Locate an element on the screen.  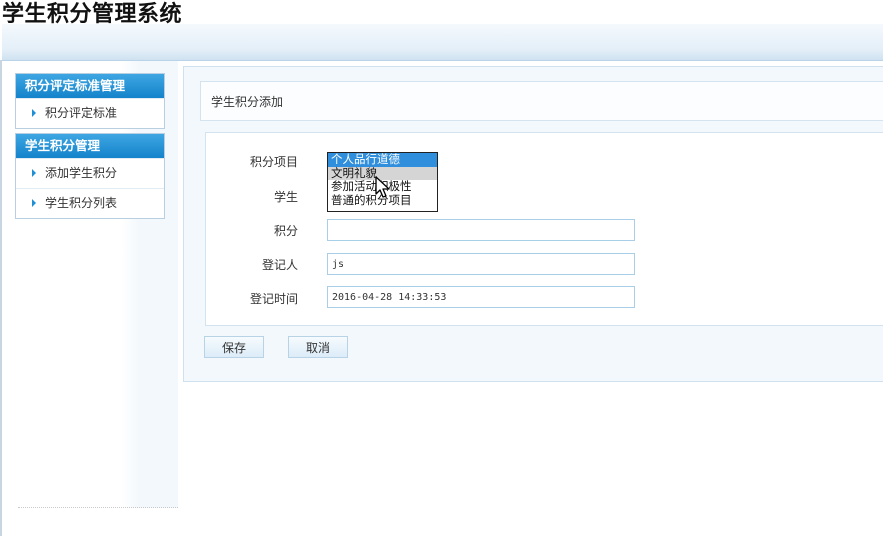
record-time-input is located at coordinates (481, 297).